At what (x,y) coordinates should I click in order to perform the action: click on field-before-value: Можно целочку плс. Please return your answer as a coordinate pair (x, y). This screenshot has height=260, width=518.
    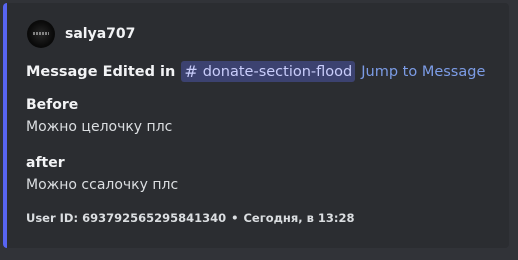
    Looking at the image, I should click on (99, 127).